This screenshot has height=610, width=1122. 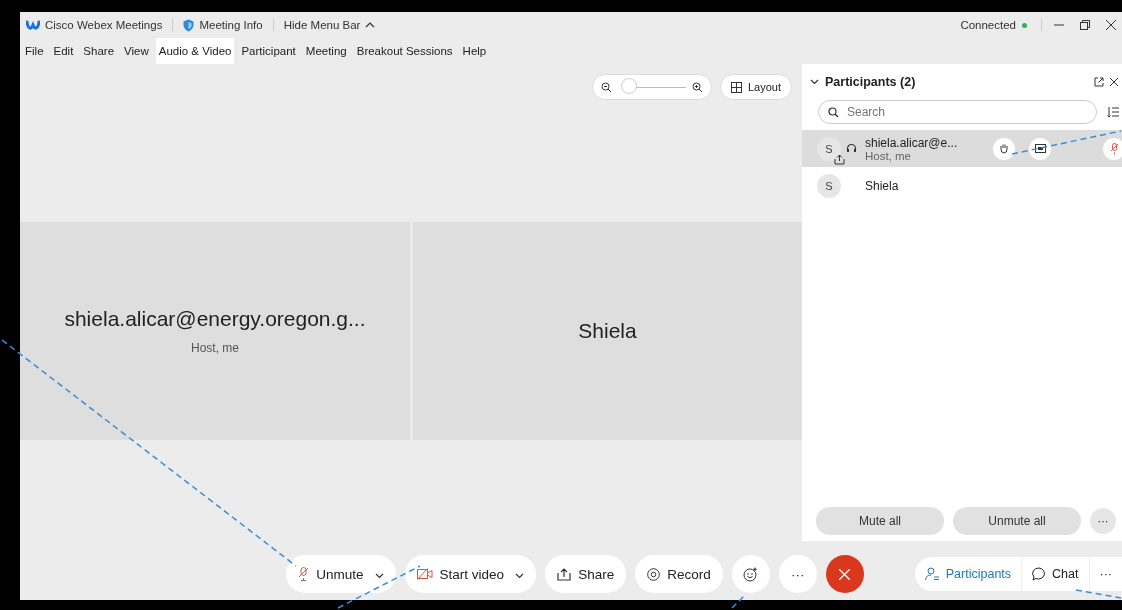 What do you see at coordinates (932, 574) in the screenshot?
I see `person-list-icon` at bounding box center [932, 574].